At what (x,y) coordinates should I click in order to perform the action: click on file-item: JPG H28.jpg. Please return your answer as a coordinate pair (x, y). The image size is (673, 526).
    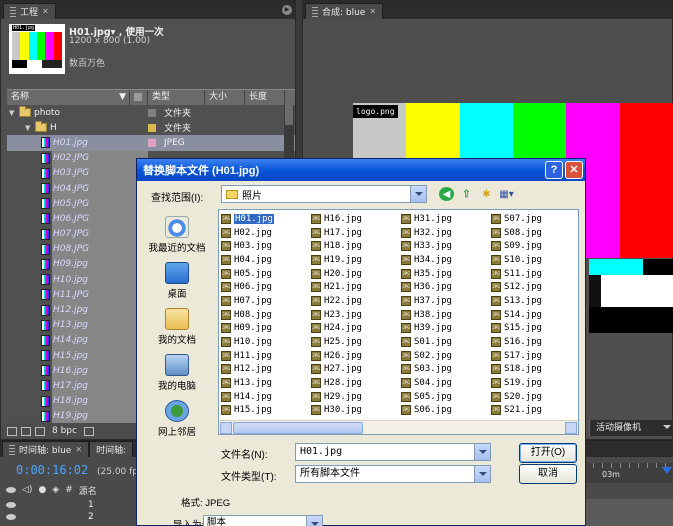
    Looking at the image, I should click on (356, 383).